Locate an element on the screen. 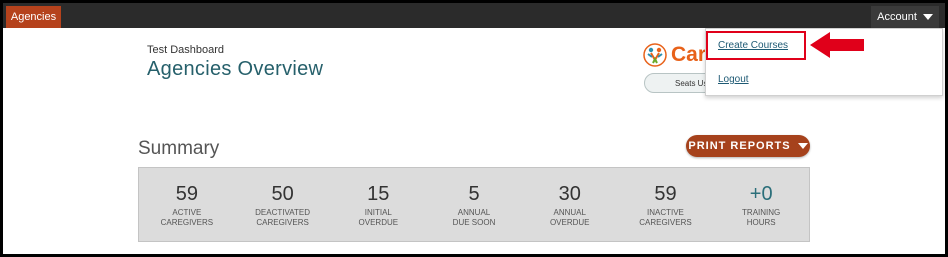 The width and height of the screenshot is (948, 257). stat-value: 50 is located at coordinates (282, 194).